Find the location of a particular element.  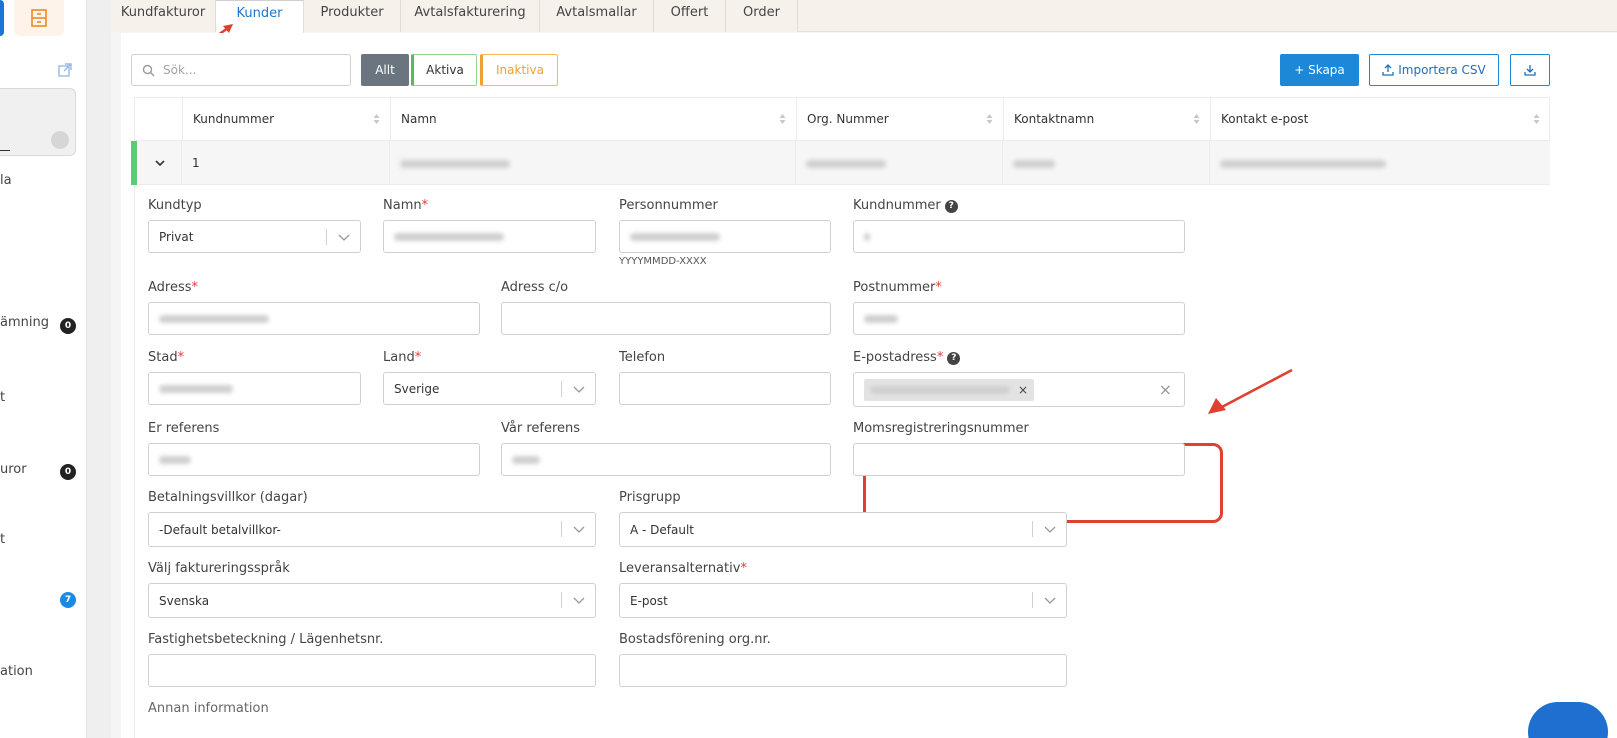

leverans-label: Leveransalternativ* is located at coordinates (683, 568).